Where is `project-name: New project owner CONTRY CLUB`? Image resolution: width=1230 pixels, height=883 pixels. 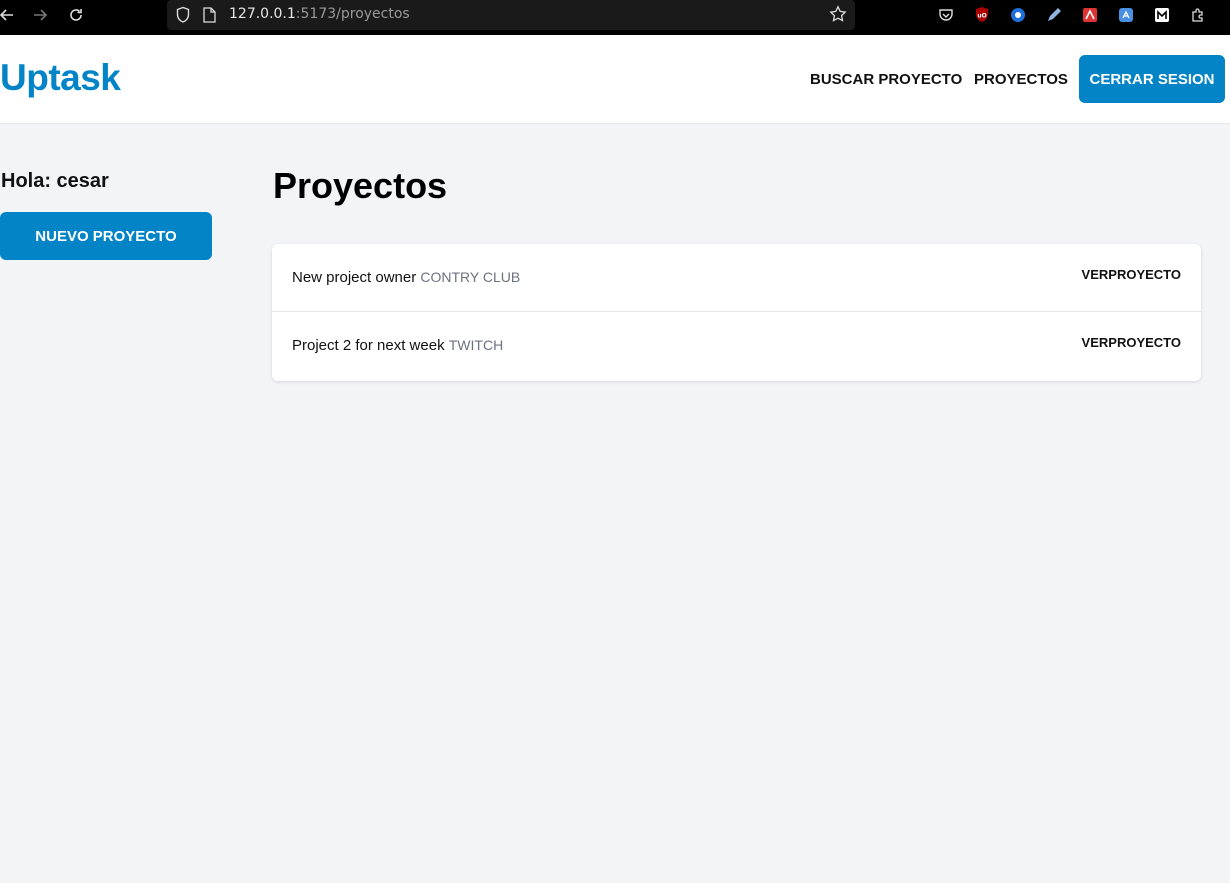
project-name: New project owner CONTRY CLUB is located at coordinates (406, 277).